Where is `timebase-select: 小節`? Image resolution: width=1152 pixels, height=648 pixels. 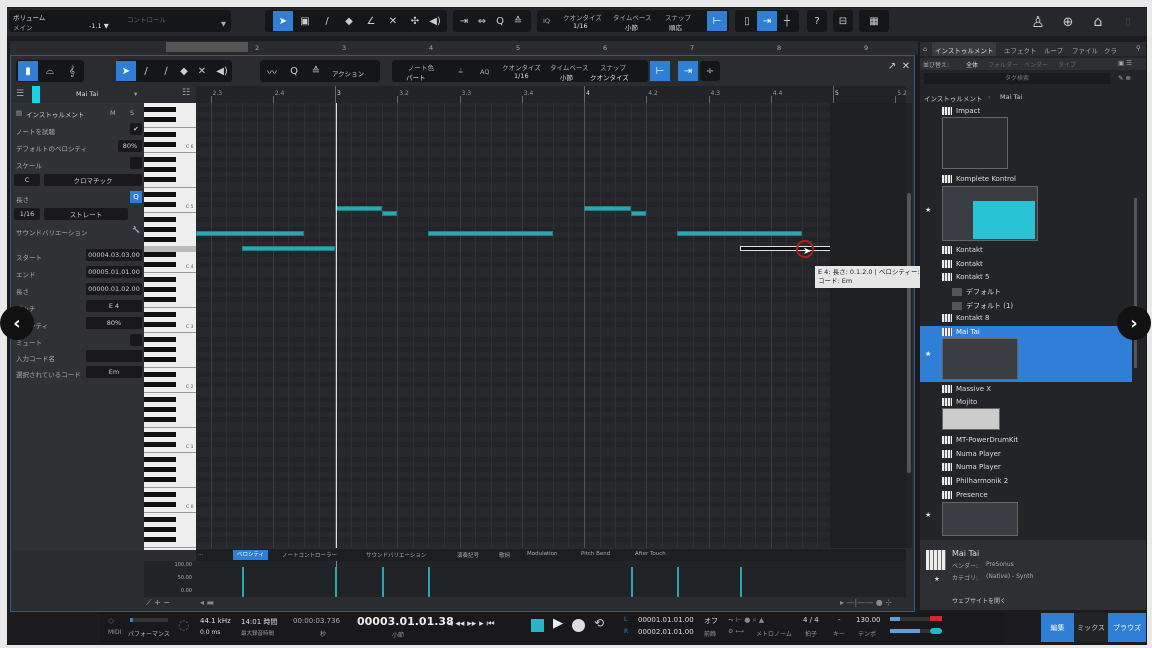 timebase-select: 小節 is located at coordinates (566, 77).